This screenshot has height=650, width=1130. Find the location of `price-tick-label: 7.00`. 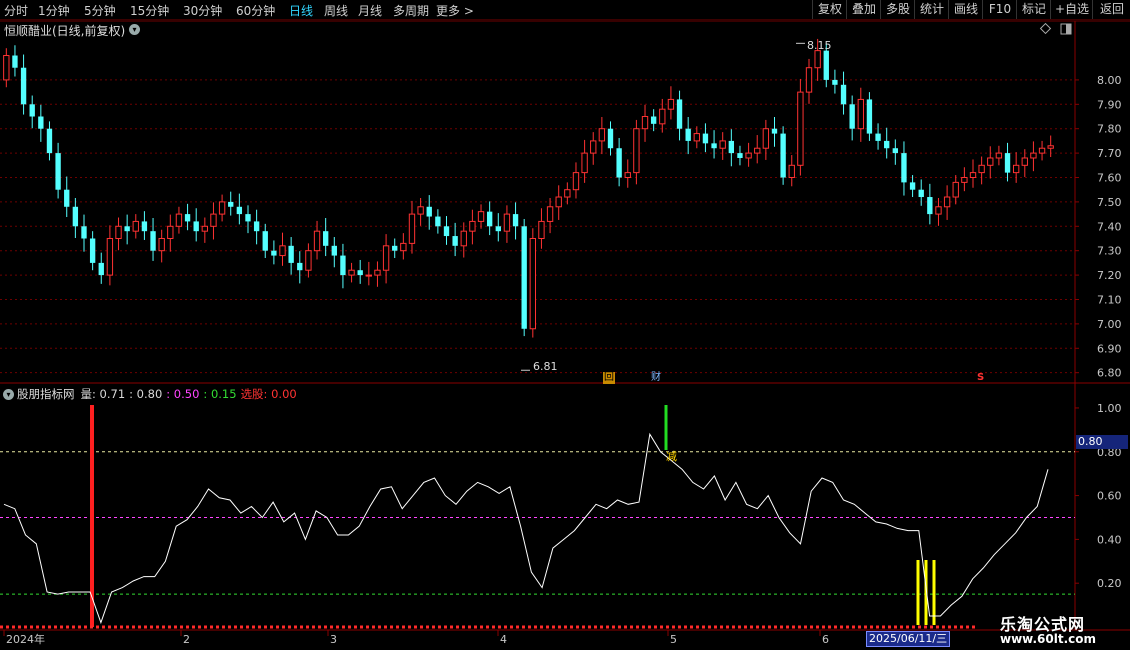

price-tick-label: 7.00 is located at coordinates (1109, 324).